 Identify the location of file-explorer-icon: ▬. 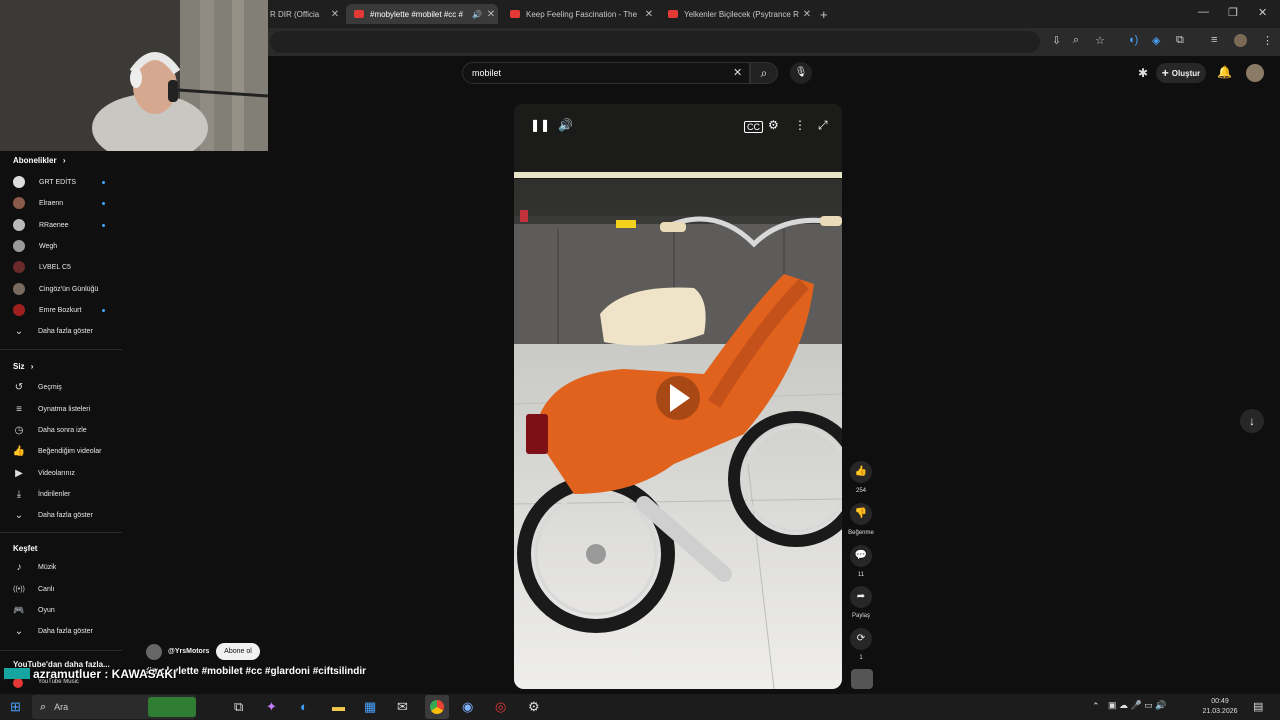
(338, 706).